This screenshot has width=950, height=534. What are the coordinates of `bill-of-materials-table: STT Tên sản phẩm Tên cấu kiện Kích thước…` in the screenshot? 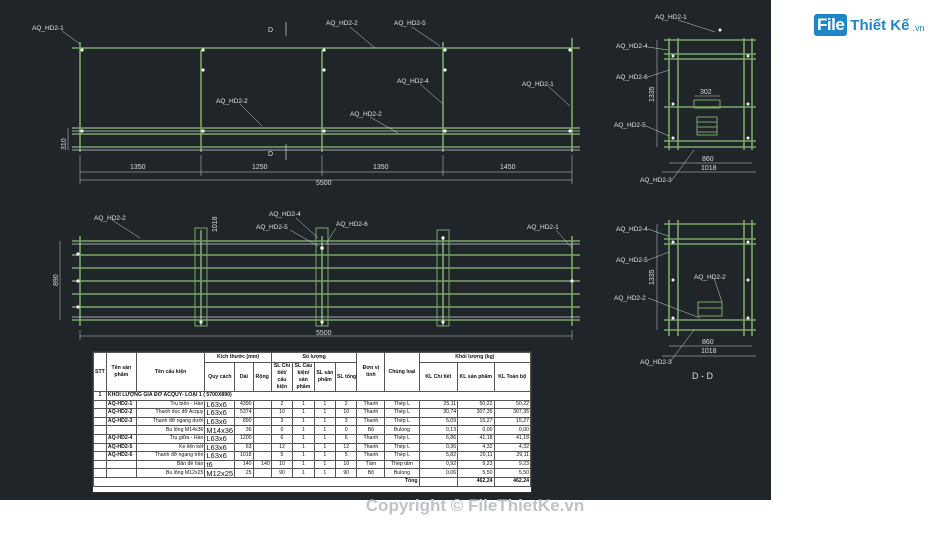 It's located at (312, 422).